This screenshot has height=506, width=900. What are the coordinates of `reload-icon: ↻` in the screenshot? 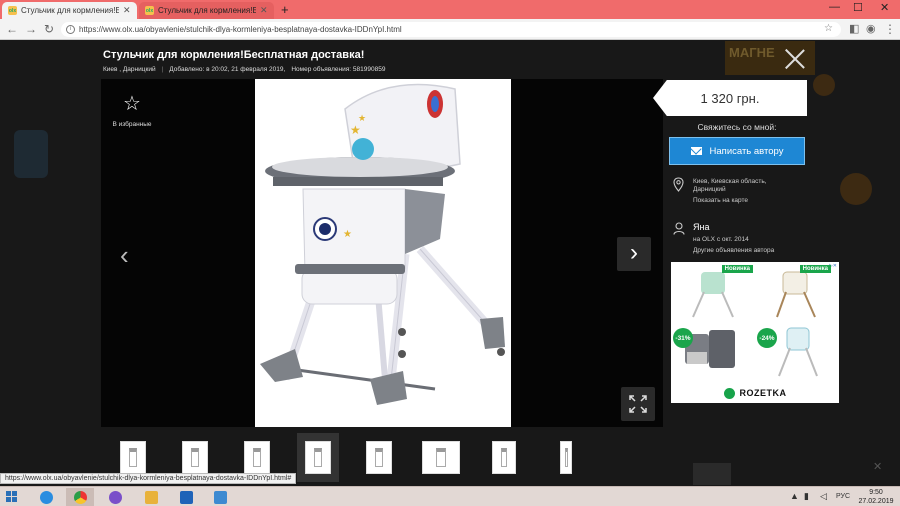 It's located at (49, 29).